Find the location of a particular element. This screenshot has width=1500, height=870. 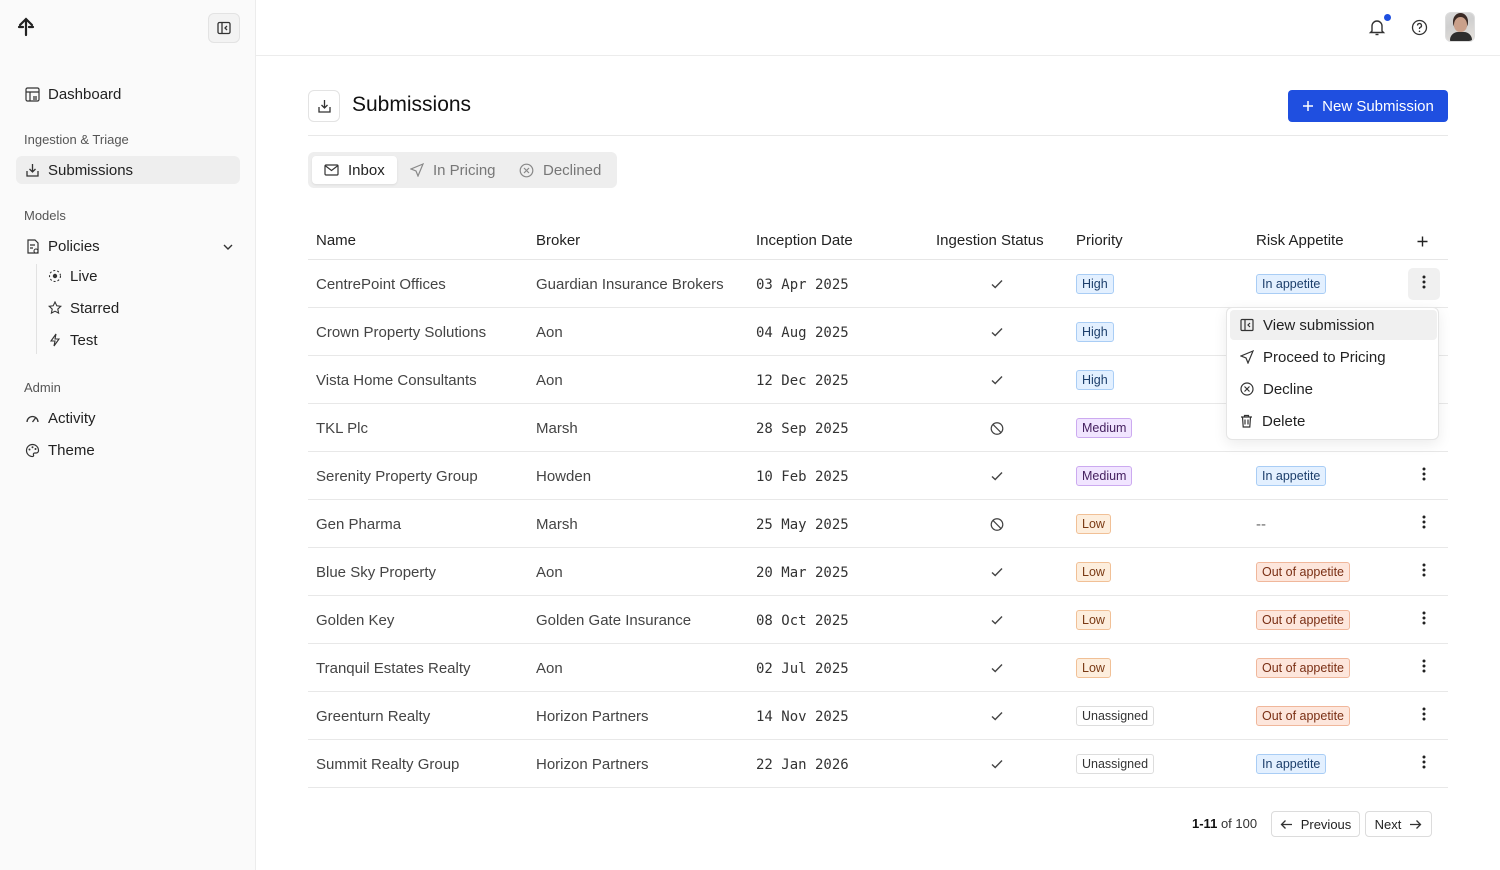

cell-inception-date: 28 Sep 2025 is located at coordinates (802, 429).